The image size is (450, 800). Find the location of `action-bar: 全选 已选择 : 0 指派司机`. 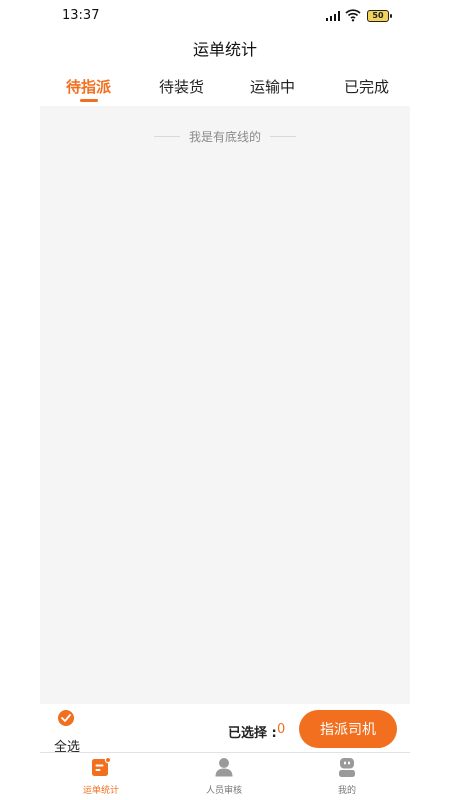

action-bar: 全选 已选择 : 0 指派司机 is located at coordinates (225, 729).